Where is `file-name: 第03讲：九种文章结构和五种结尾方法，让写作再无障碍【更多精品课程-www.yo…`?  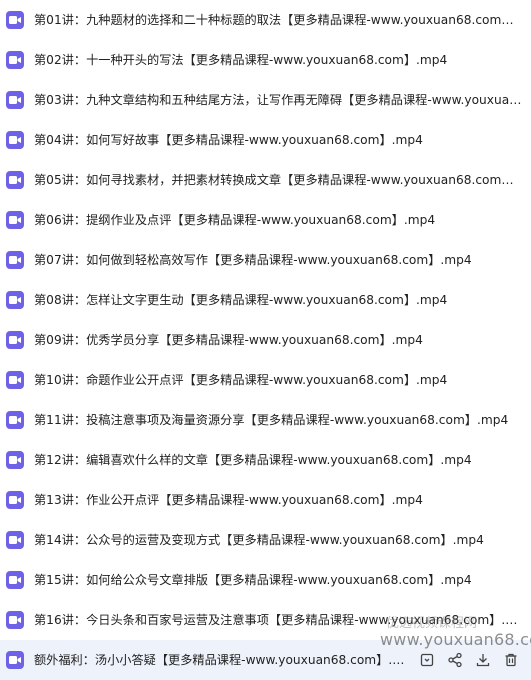 file-name: 第03讲：九种文章结构和五种结尾方法，让写作再无障碍【更多精品课程-www.yo… is located at coordinates (278, 100).